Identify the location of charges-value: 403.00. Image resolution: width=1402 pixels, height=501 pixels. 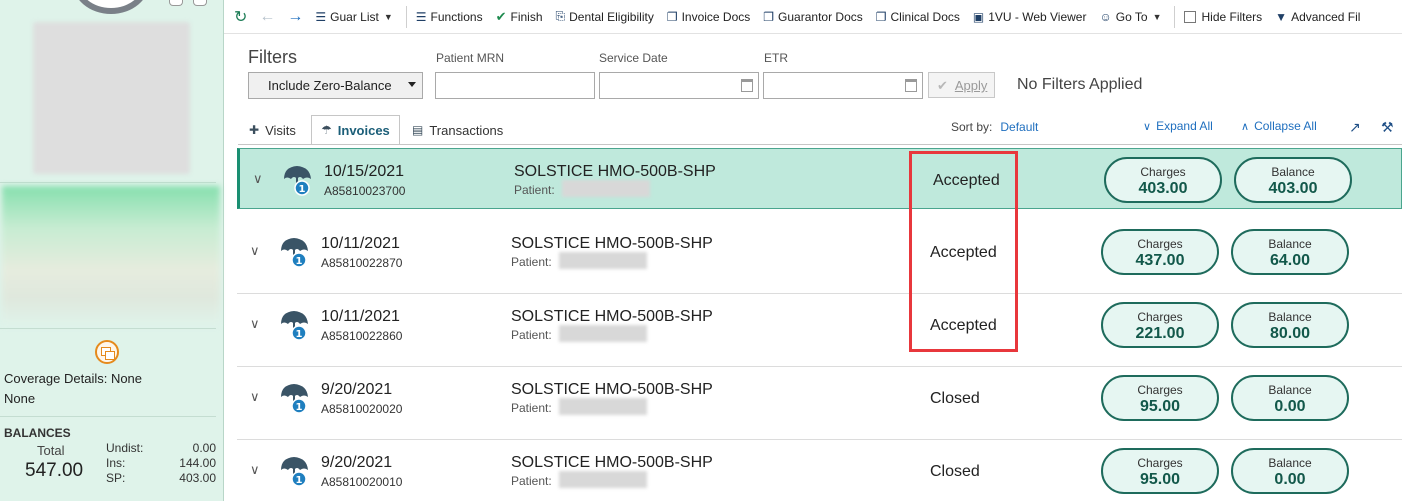
(1163, 188).